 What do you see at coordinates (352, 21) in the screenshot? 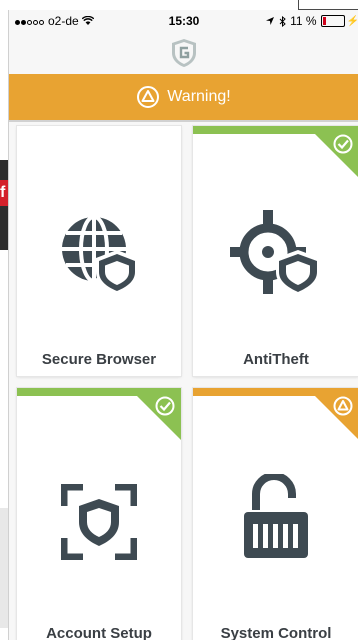
I see `charging-icon: ⚡` at bounding box center [352, 21].